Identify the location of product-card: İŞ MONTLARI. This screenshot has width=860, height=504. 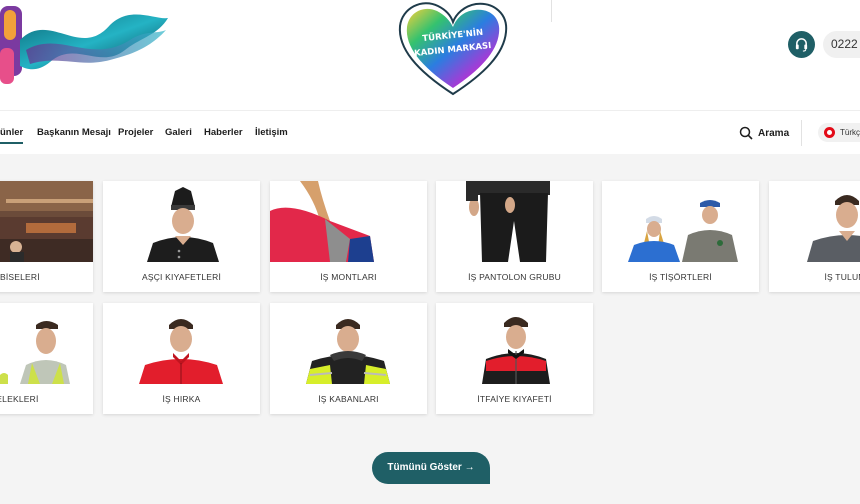
(348, 236).